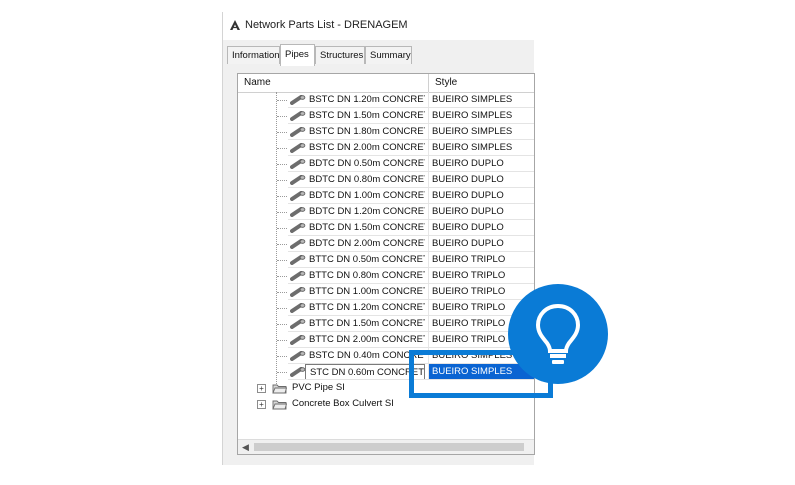  I want to click on table-row: BSTC DN 2.00m CONCRETE BUEIRO SIMPLES, so click(386, 148).